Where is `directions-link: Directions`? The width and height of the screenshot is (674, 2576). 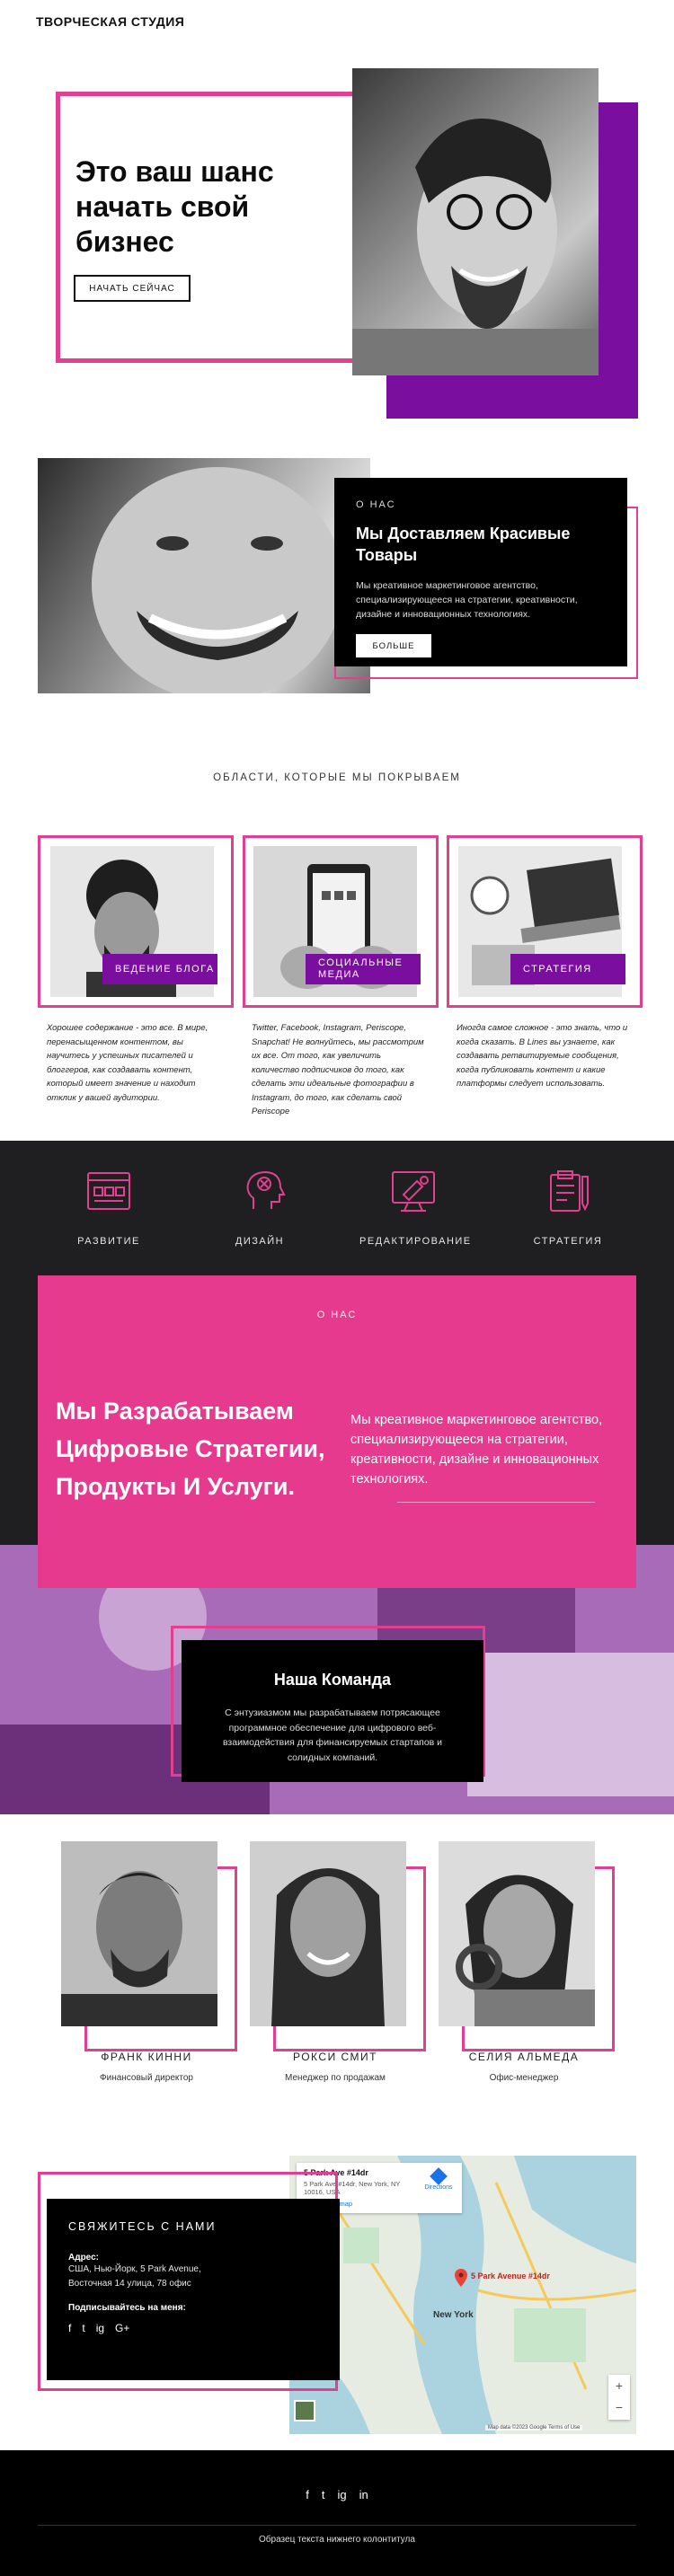
directions-link: Directions is located at coordinates (439, 2179).